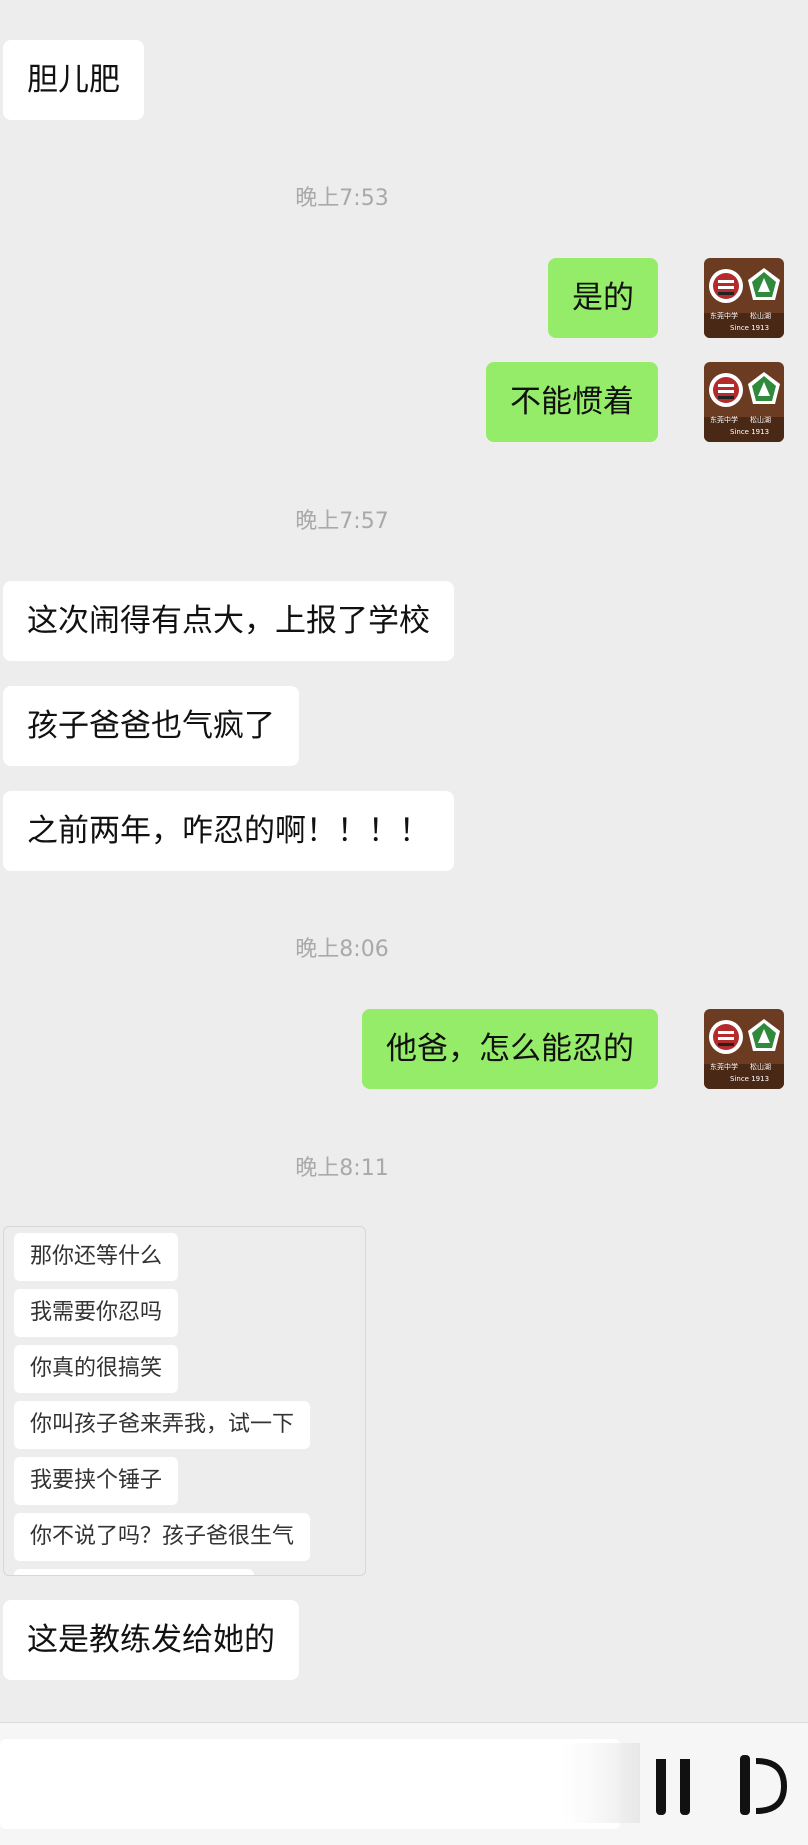  What do you see at coordinates (228, 831) in the screenshot?
I see `message-bubble-incoming: 之前两年，咋忍的啊！！！！` at bounding box center [228, 831].